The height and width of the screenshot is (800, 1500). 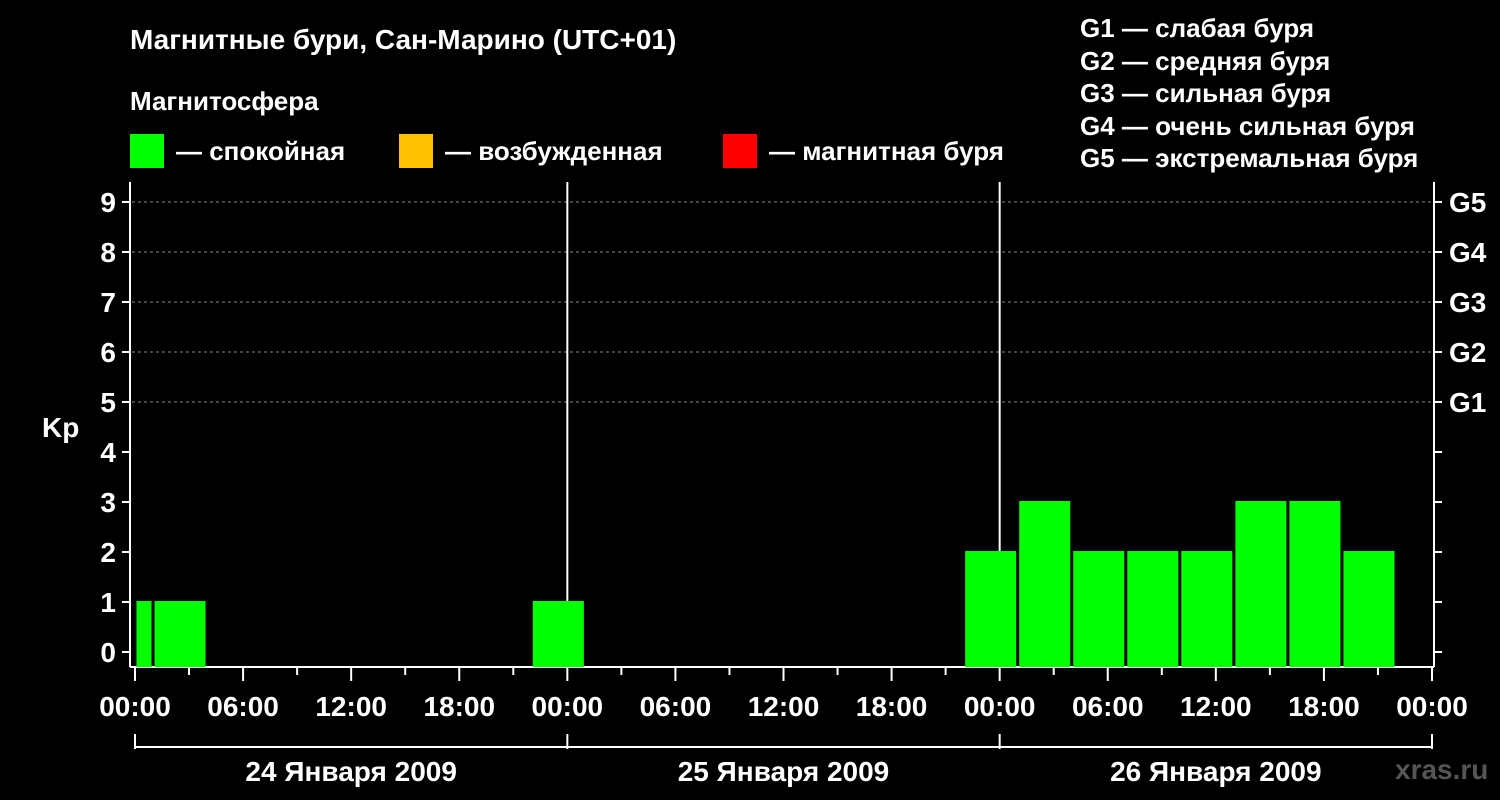 What do you see at coordinates (108, 652) in the screenshot?
I see `y-tick-label: 0` at bounding box center [108, 652].